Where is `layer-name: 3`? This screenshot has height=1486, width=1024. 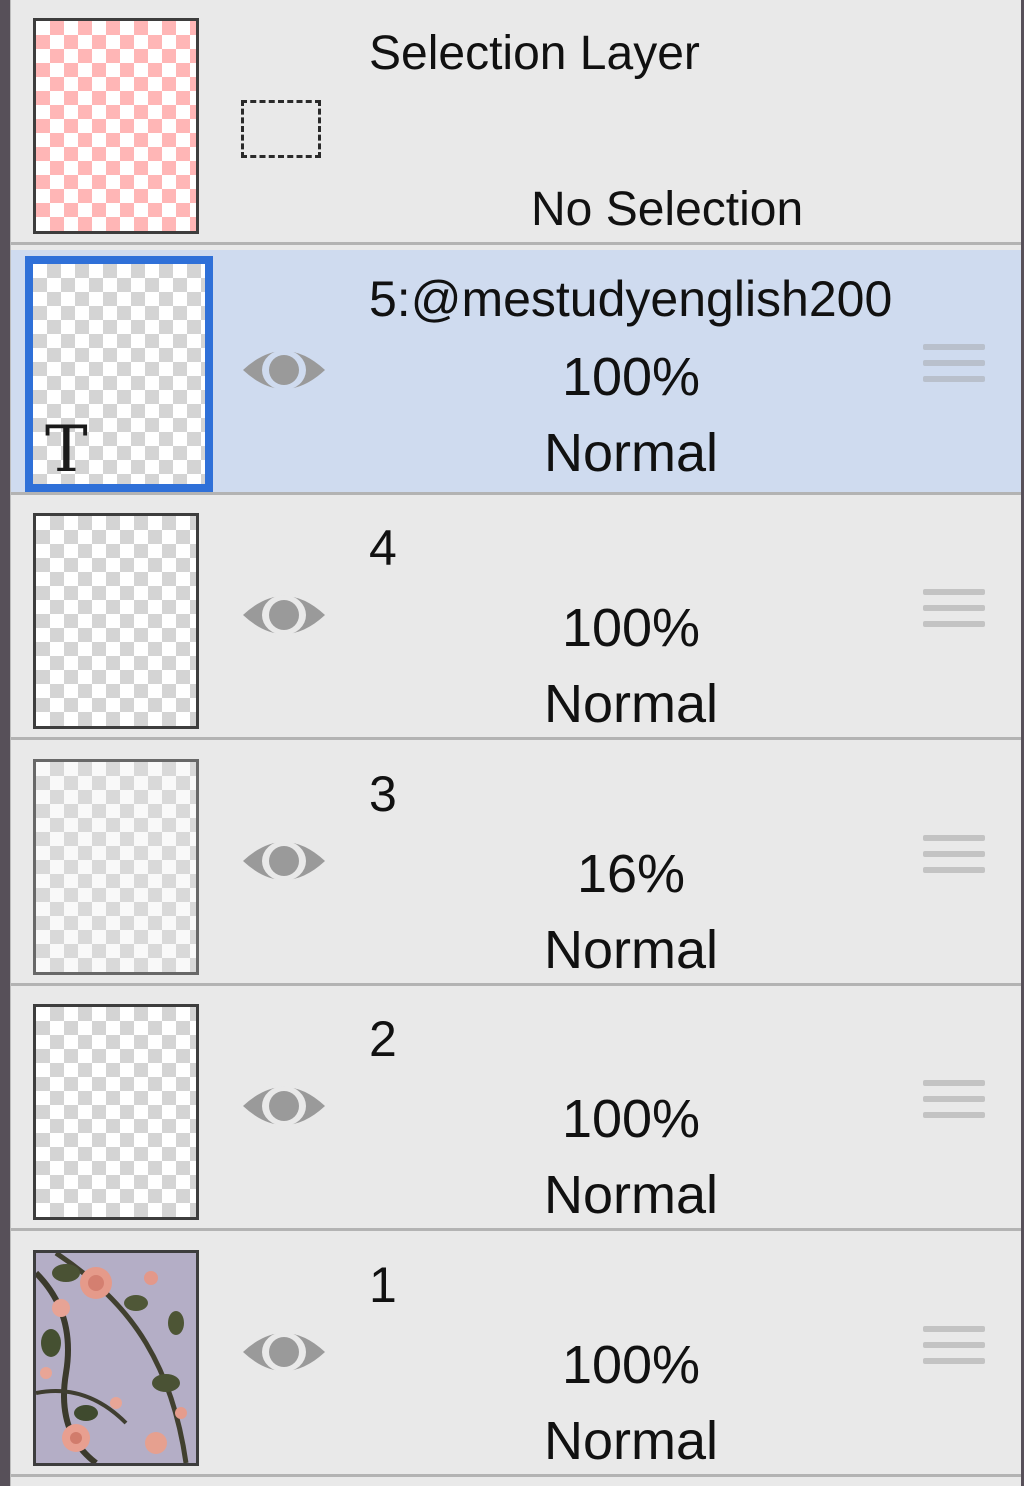 layer-name: 3 is located at coordinates (383, 794).